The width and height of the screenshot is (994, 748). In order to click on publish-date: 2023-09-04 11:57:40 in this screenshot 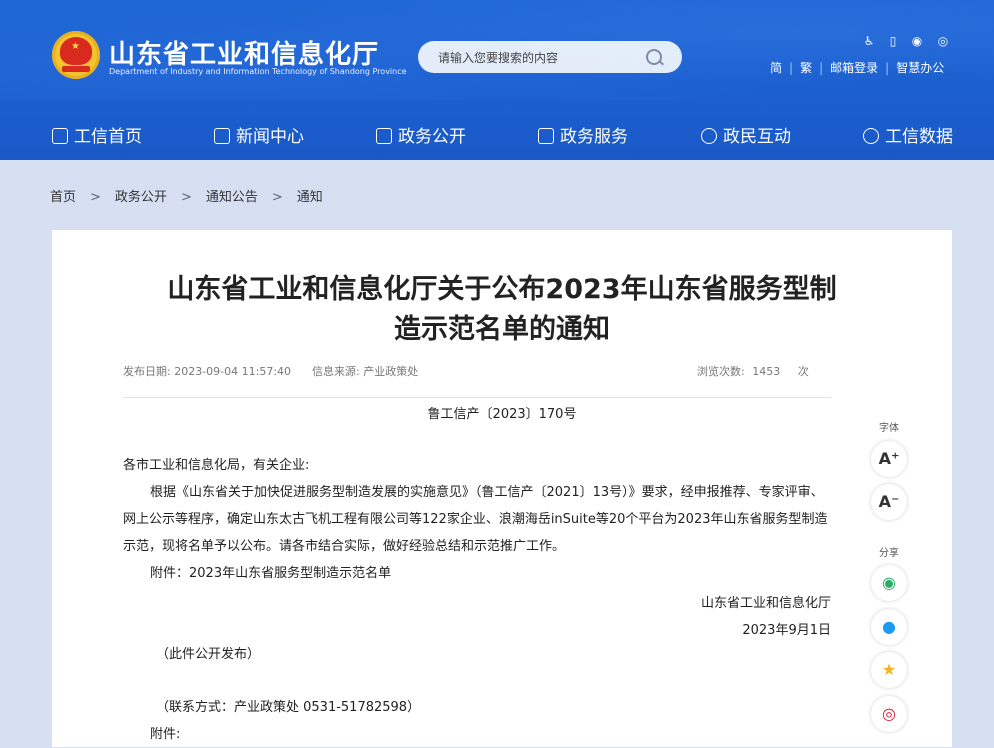, I will do `click(233, 371)`.